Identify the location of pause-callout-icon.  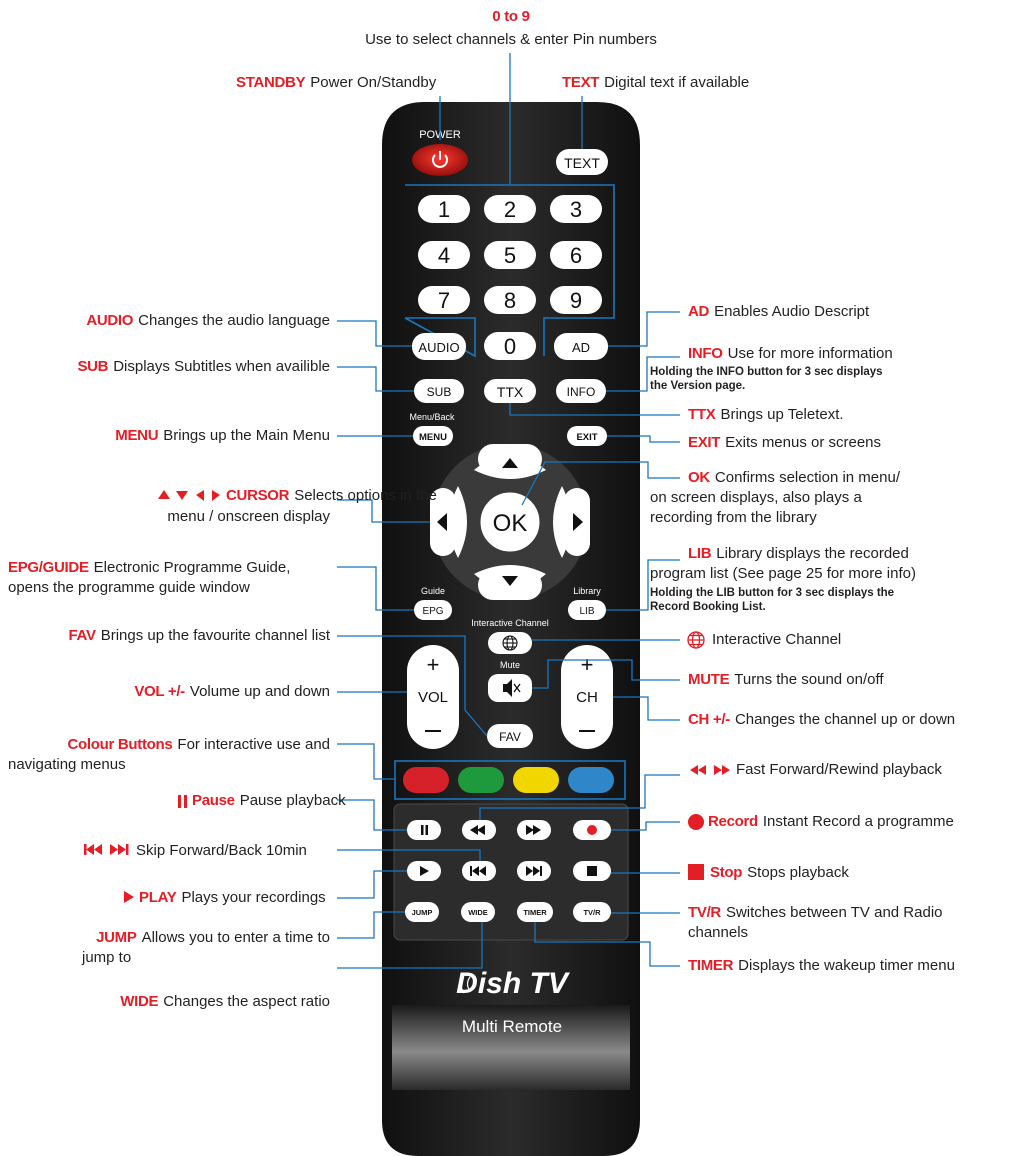
(182, 801).